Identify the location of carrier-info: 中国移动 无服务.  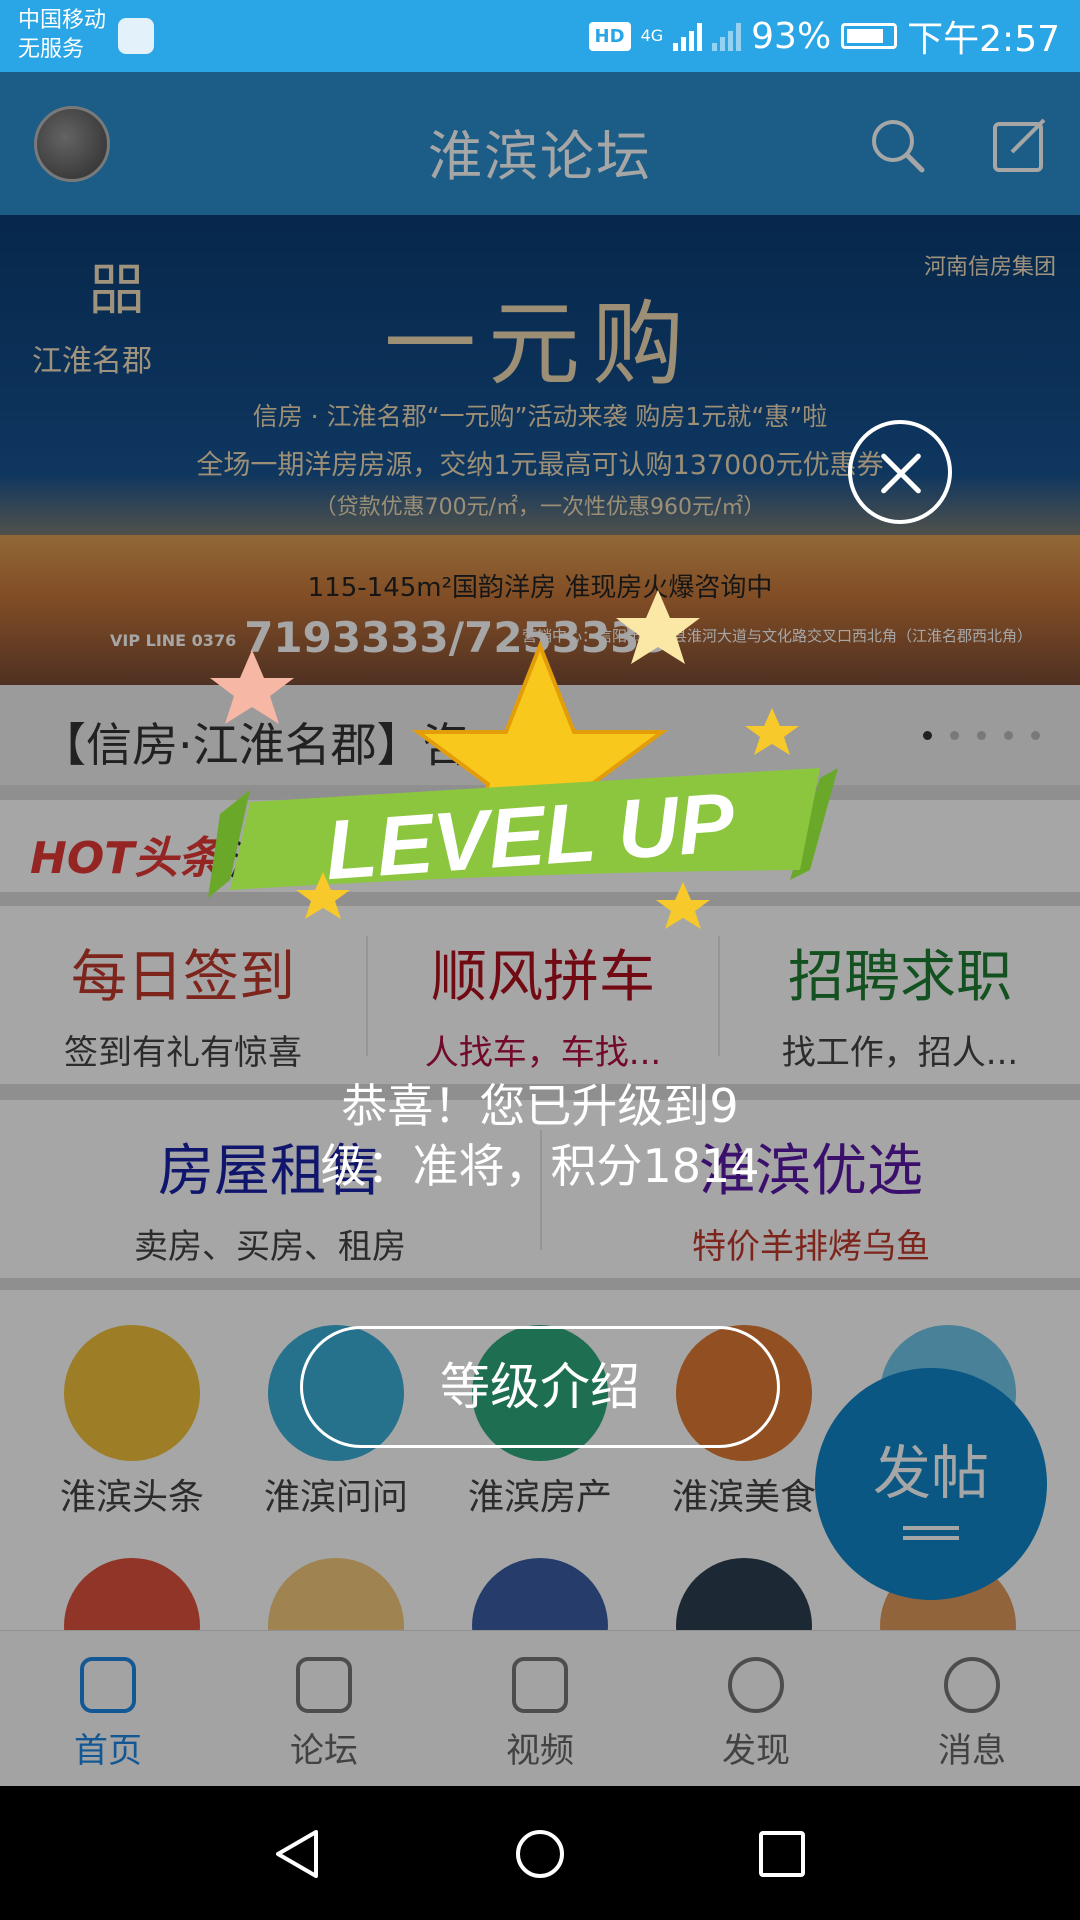
(62, 35).